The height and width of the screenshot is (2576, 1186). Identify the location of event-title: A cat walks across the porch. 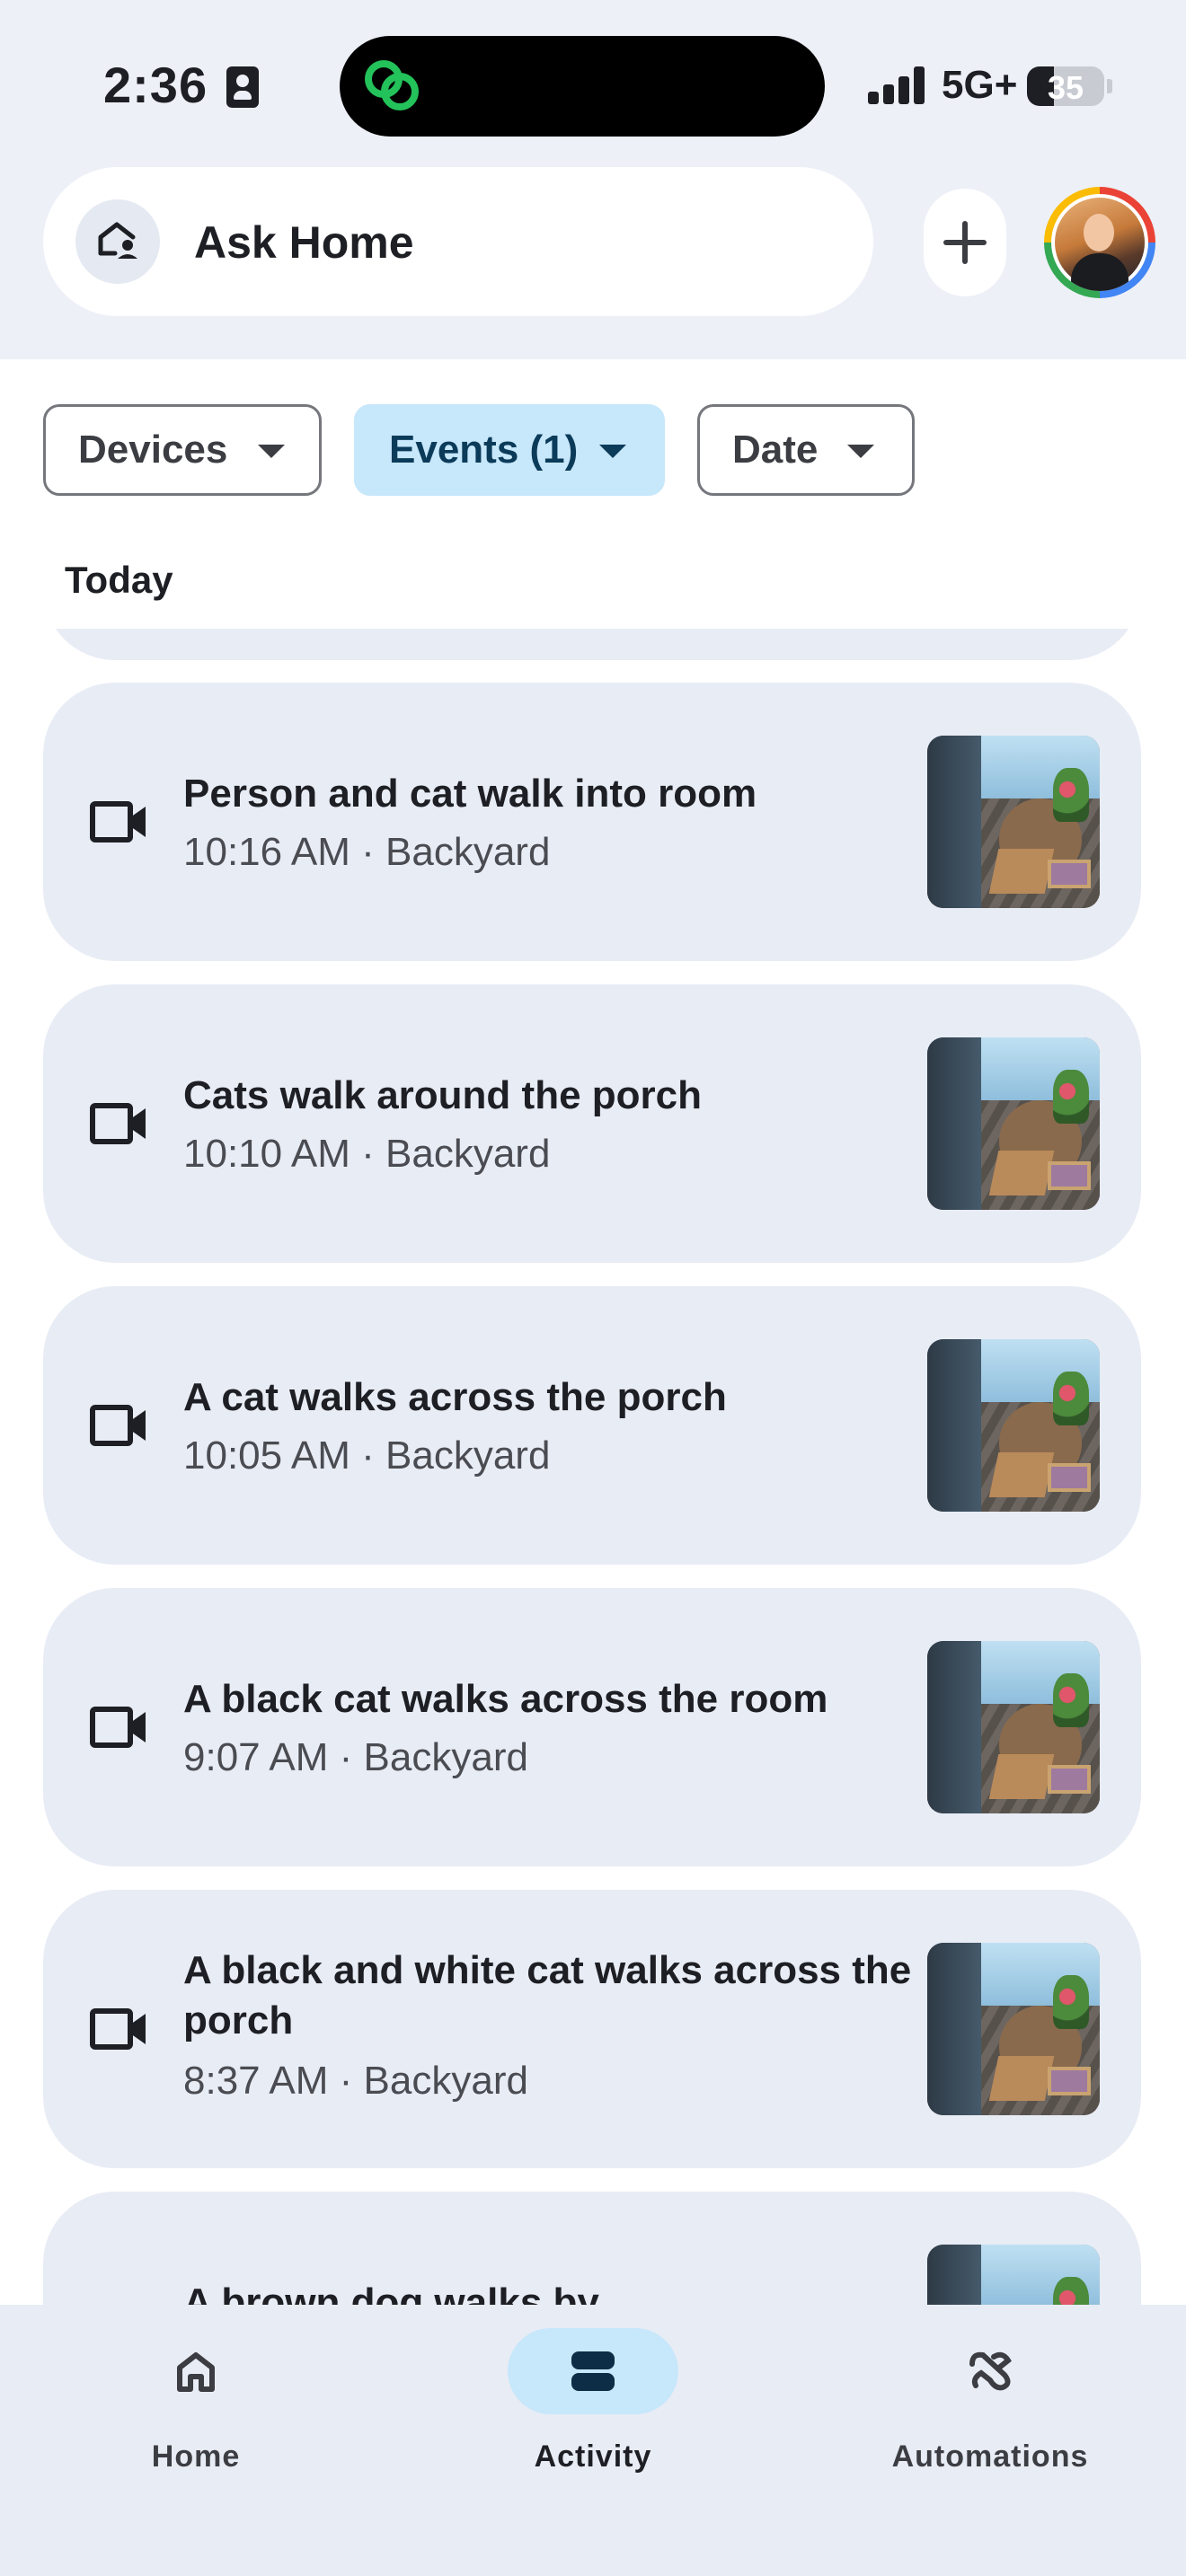
(455, 1397).